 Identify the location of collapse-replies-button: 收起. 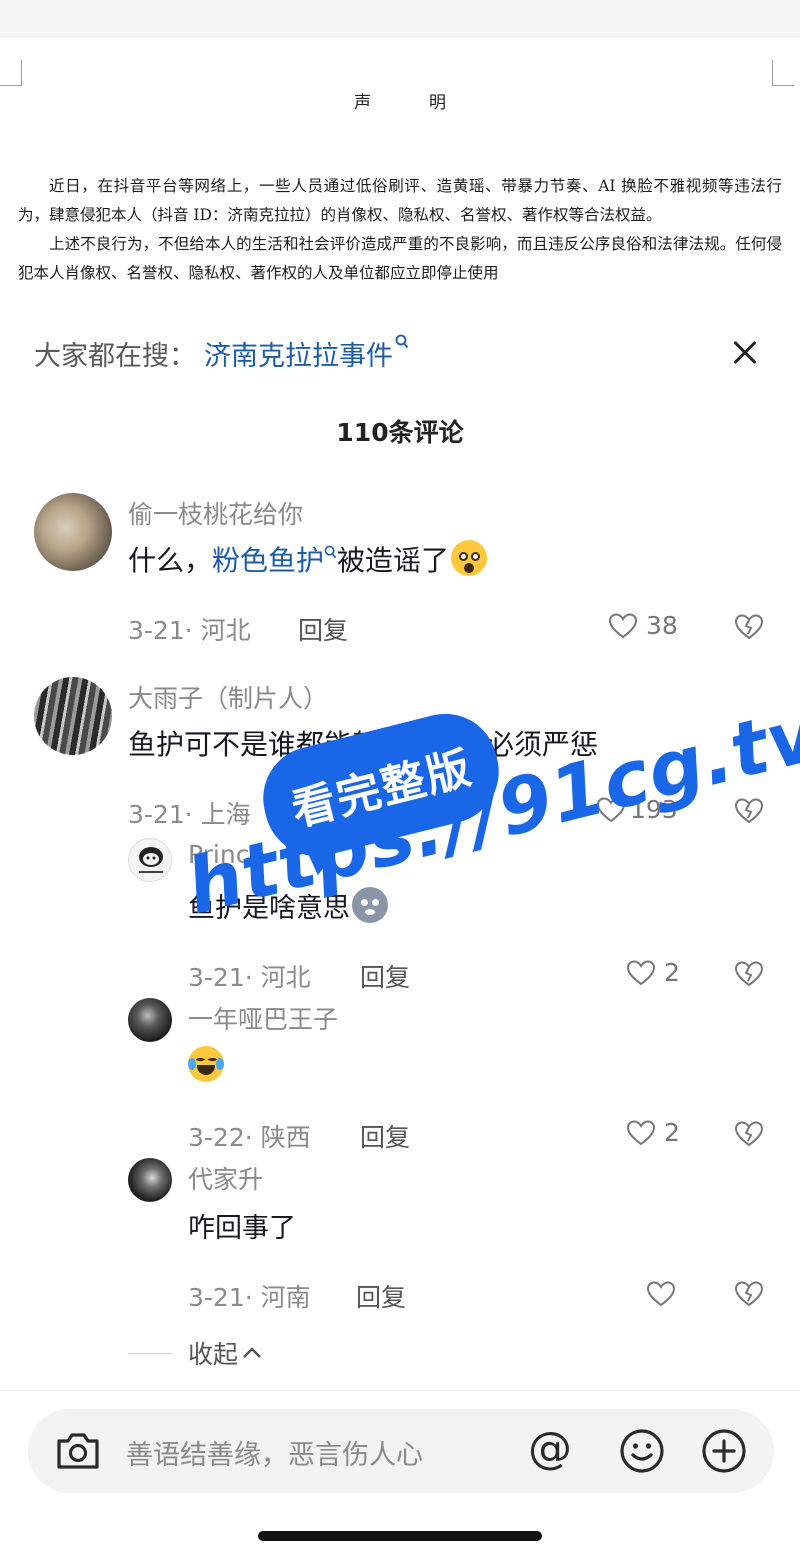
(195, 1353).